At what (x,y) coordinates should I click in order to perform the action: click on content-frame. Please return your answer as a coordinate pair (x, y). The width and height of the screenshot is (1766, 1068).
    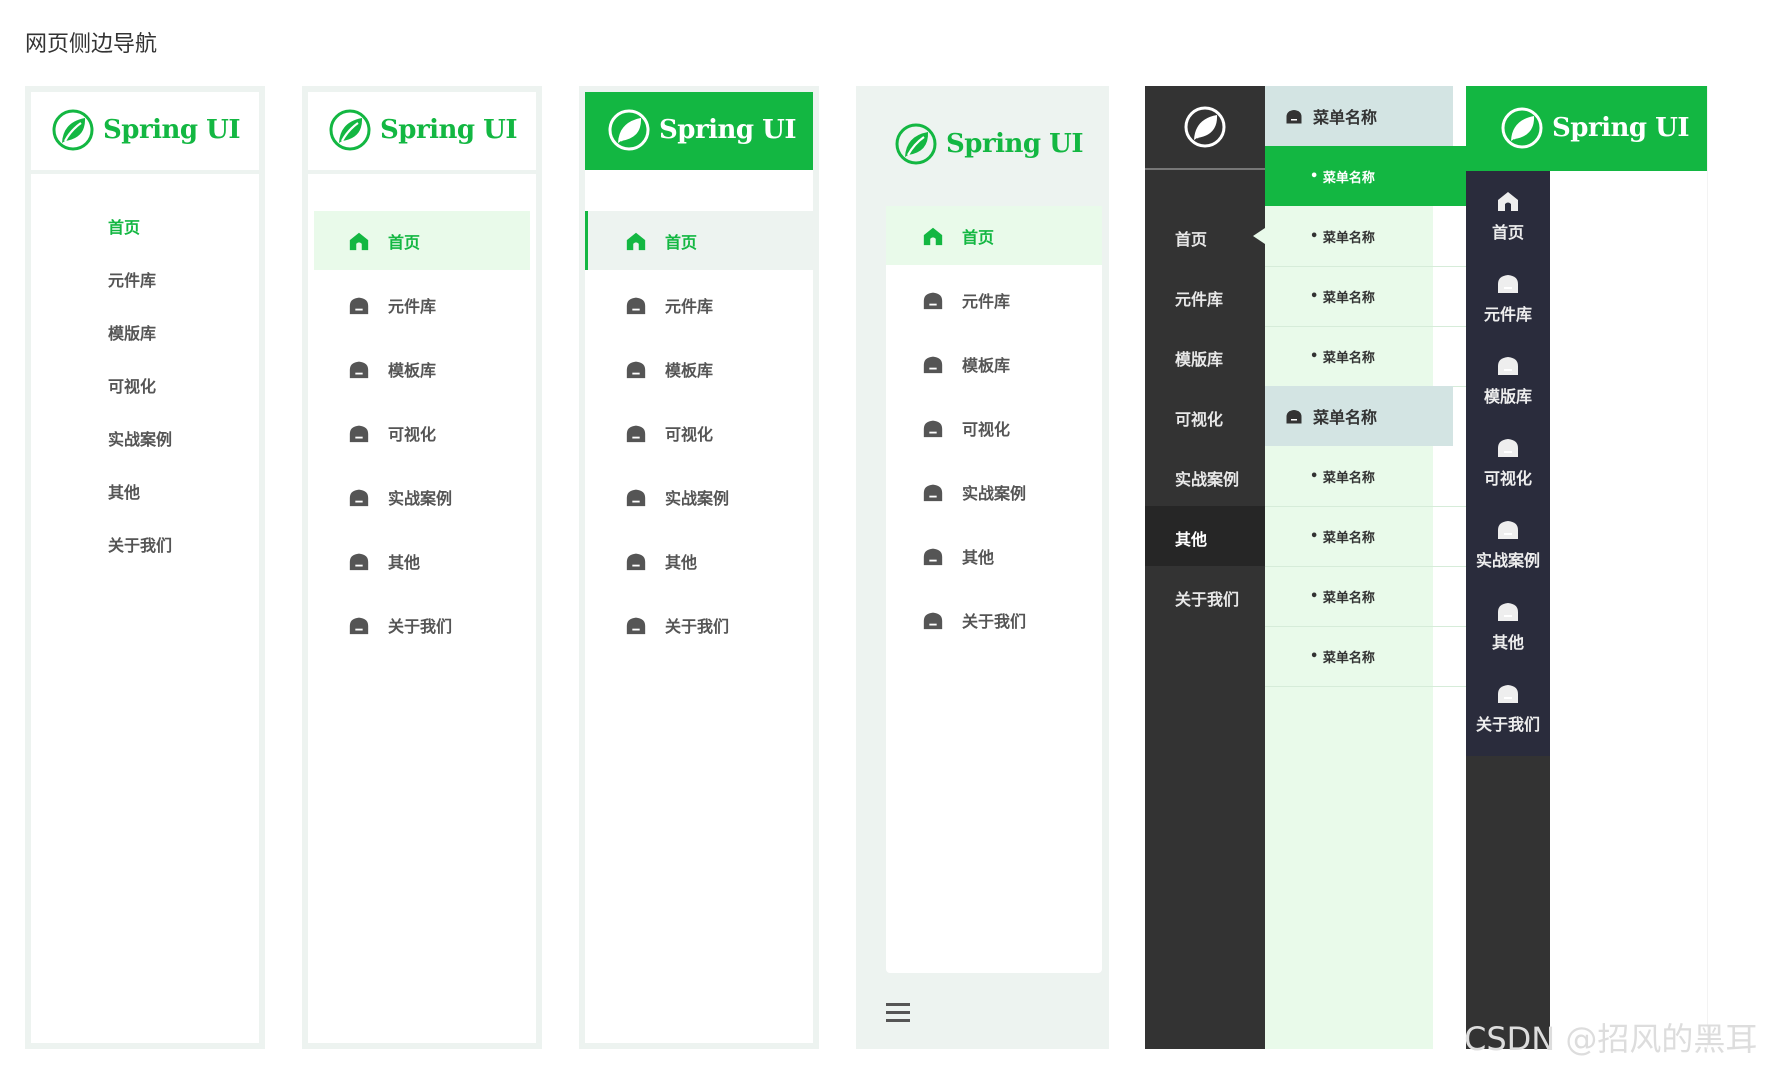
    Looking at the image, I should click on (1629, 567).